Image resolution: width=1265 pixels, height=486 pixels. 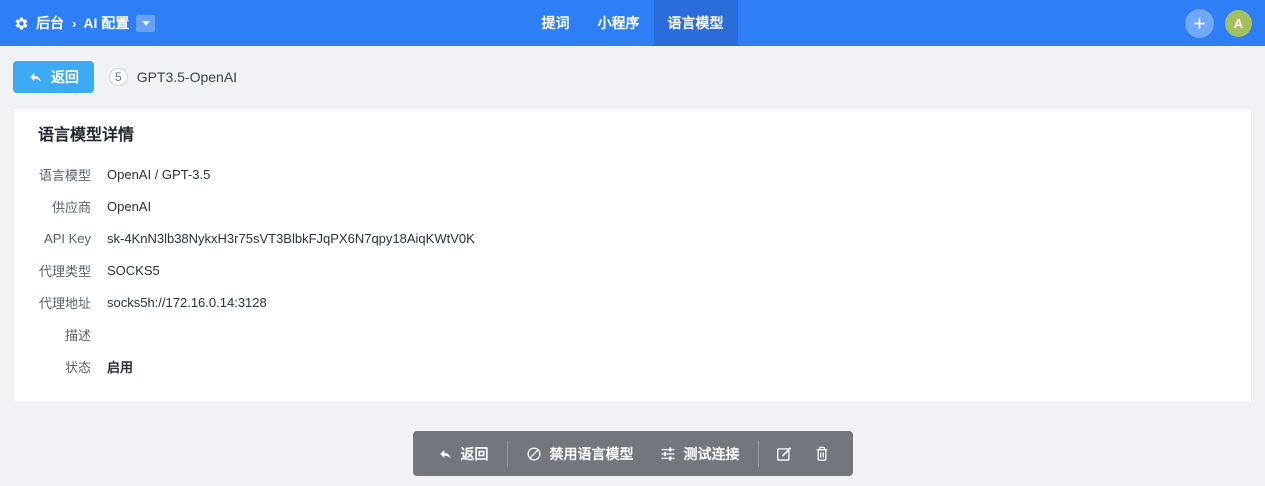 I want to click on top-header: 后台 › AI 配置 提词 小程序 语言模型 A, so click(x=632, y=23).